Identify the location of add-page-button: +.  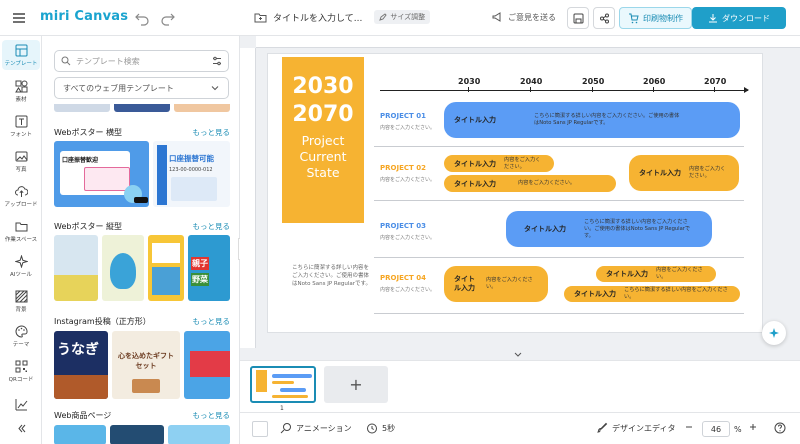
(356, 384).